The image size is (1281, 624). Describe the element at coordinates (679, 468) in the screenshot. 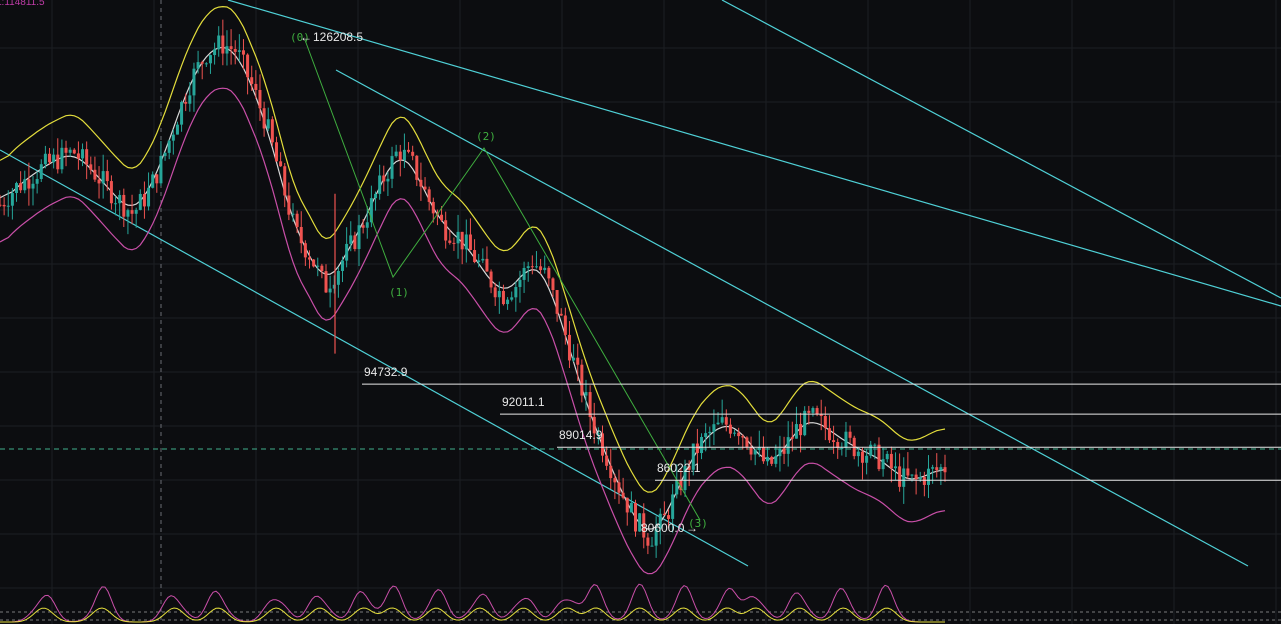

I see `level-label-4: 86022.1` at that location.